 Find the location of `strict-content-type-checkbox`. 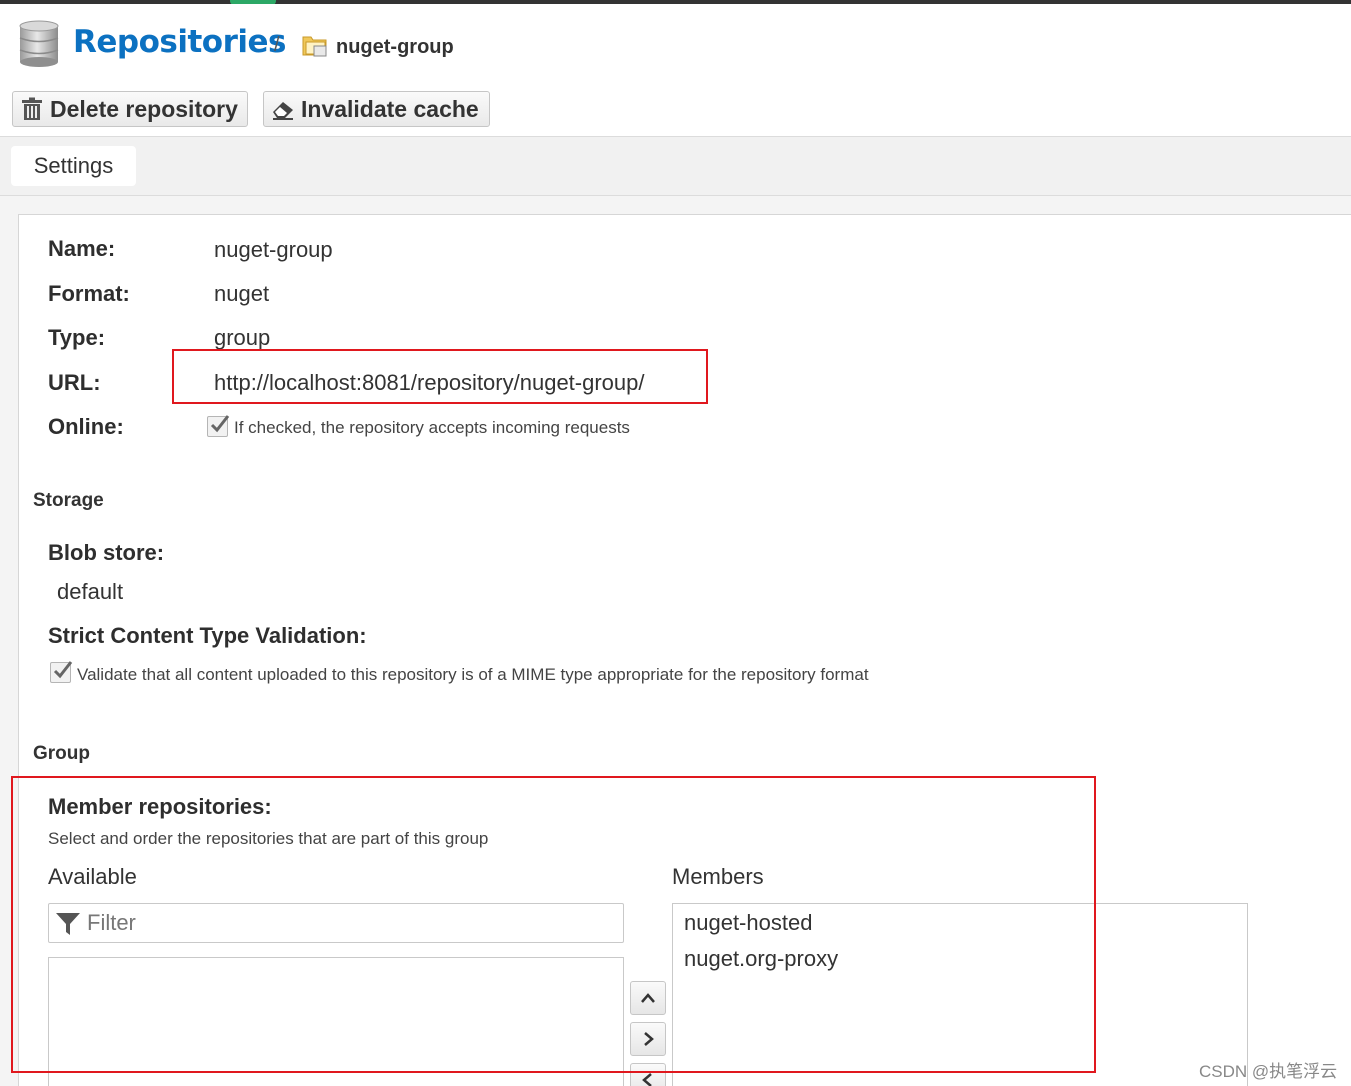

strict-content-type-checkbox is located at coordinates (61, 672).